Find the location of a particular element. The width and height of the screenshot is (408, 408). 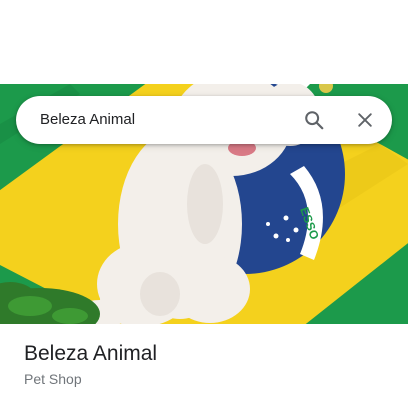

close-button is located at coordinates (365, 120).